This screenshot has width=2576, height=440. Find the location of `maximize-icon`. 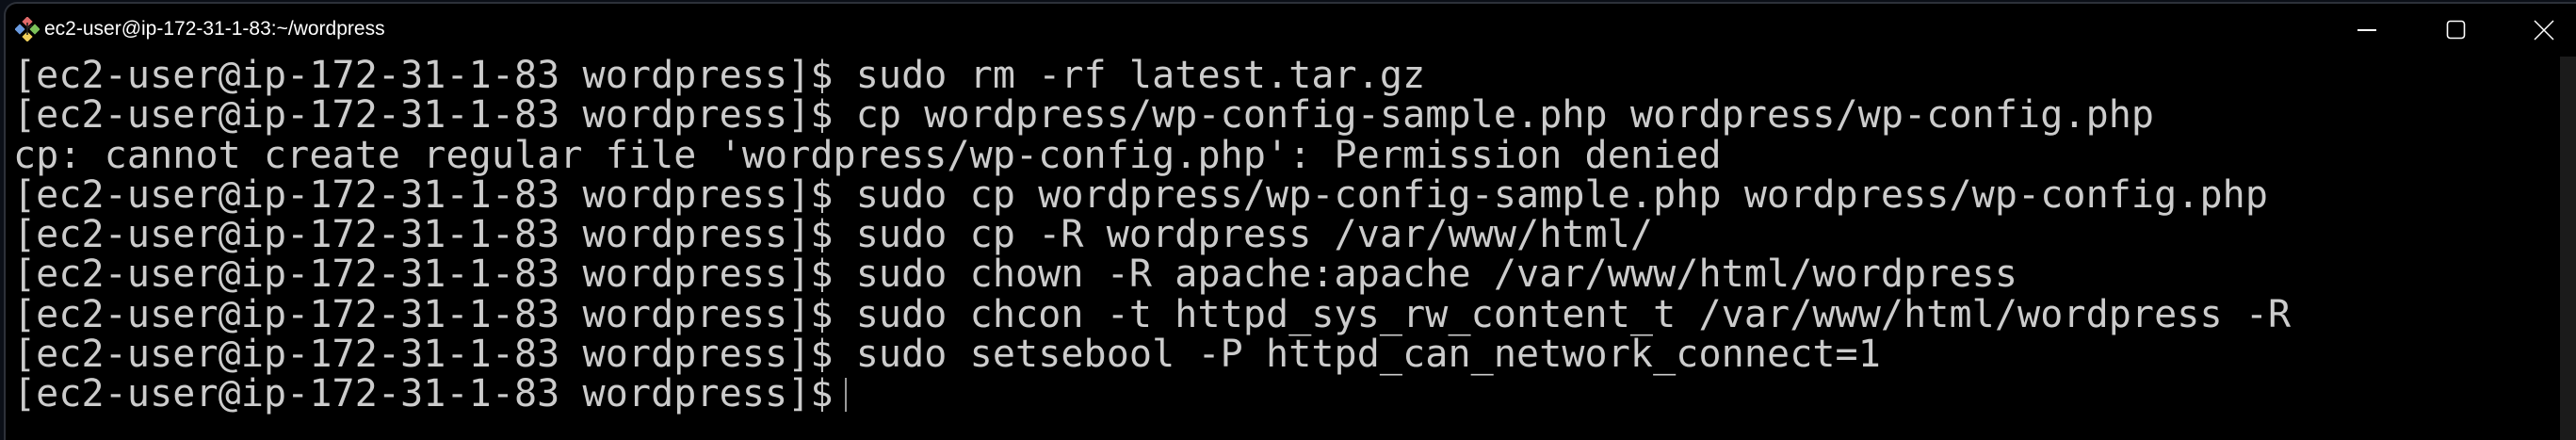

maximize-icon is located at coordinates (2456, 30).